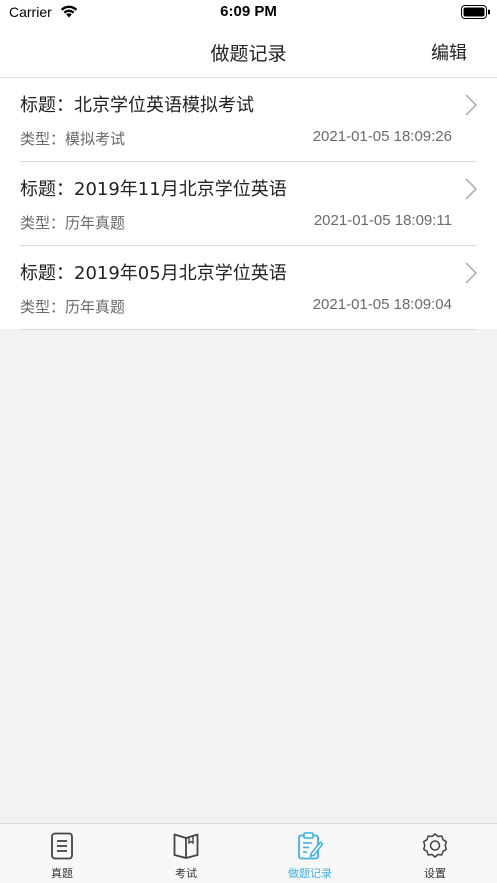  What do you see at coordinates (310, 873) in the screenshot?
I see `tab-label: 做题记录` at bounding box center [310, 873].